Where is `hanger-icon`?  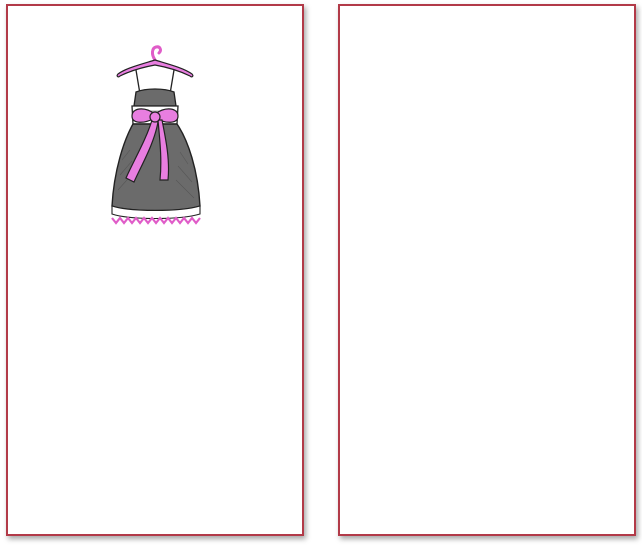 hanger-icon is located at coordinates (155, 70).